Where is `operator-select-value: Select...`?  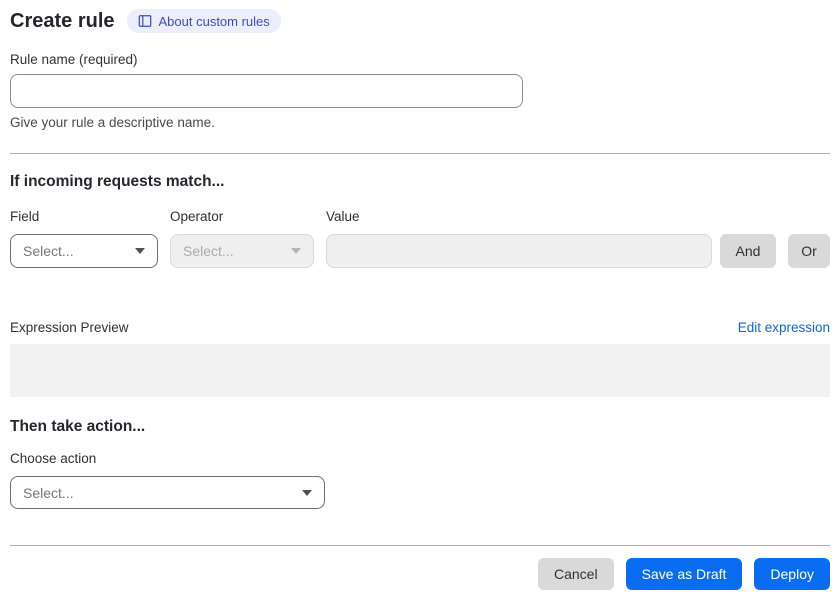
operator-select-value: Select... is located at coordinates (208, 251).